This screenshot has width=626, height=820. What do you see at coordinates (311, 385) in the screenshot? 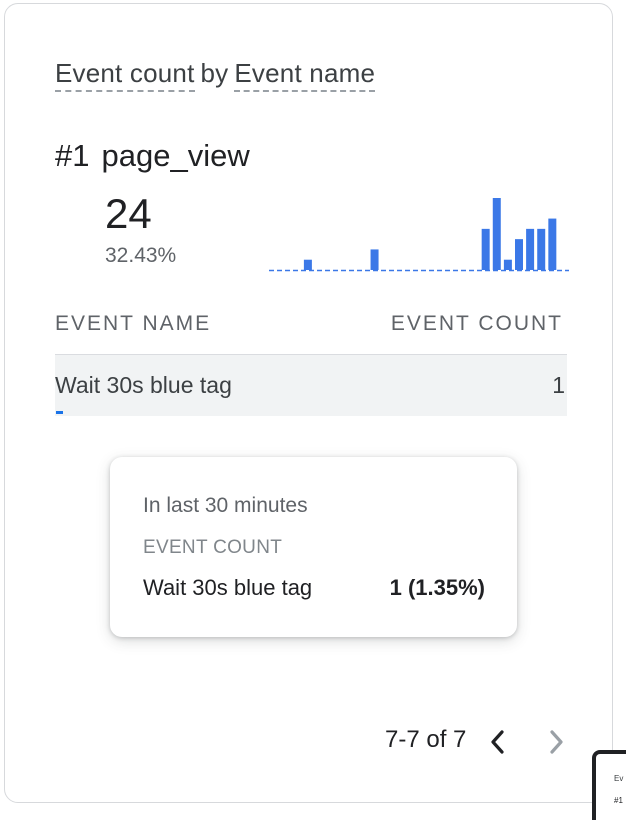
I see `table-row: Wait 30s blue tag 1` at bounding box center [311, 385].